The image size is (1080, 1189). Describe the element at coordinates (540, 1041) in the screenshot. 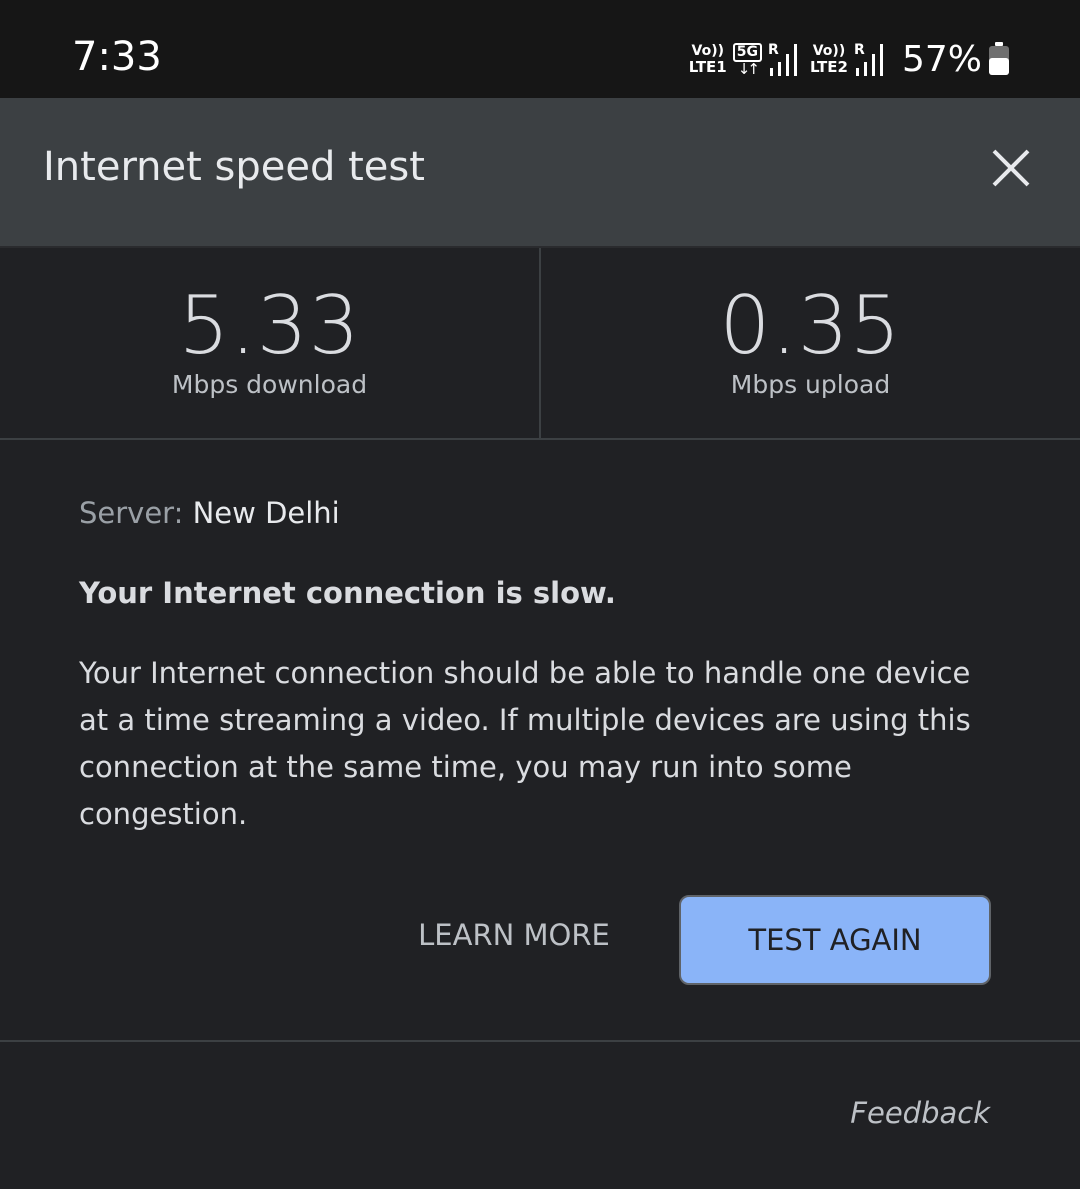

I see `divider` at that location.